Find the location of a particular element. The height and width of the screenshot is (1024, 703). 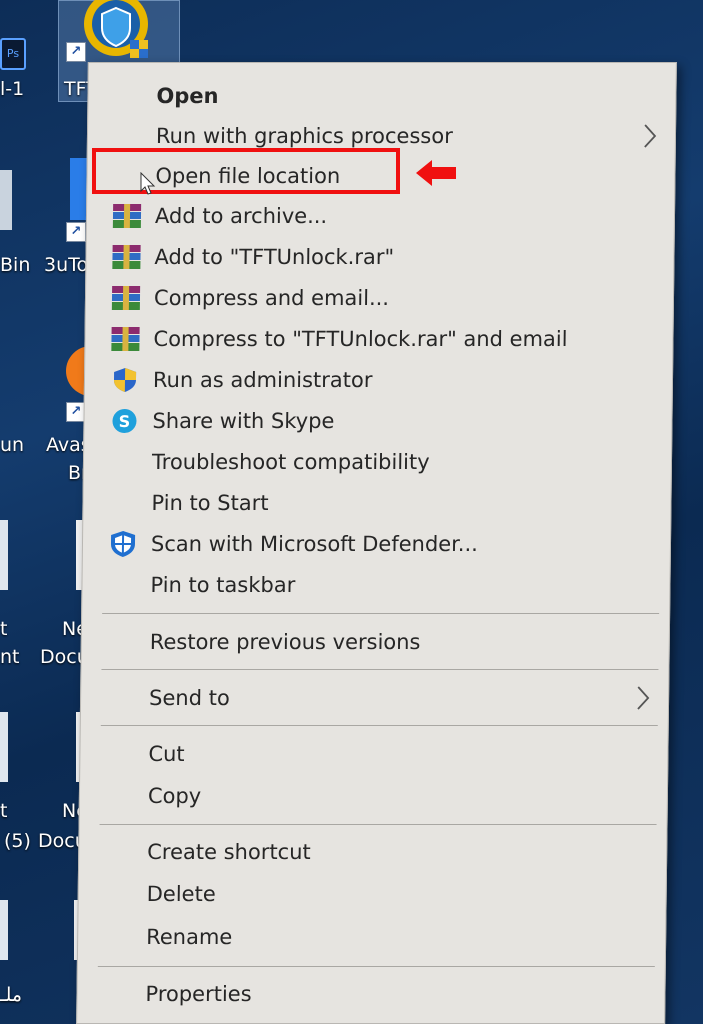

menu-item-label: Send to is located at coordinates (189, 698).